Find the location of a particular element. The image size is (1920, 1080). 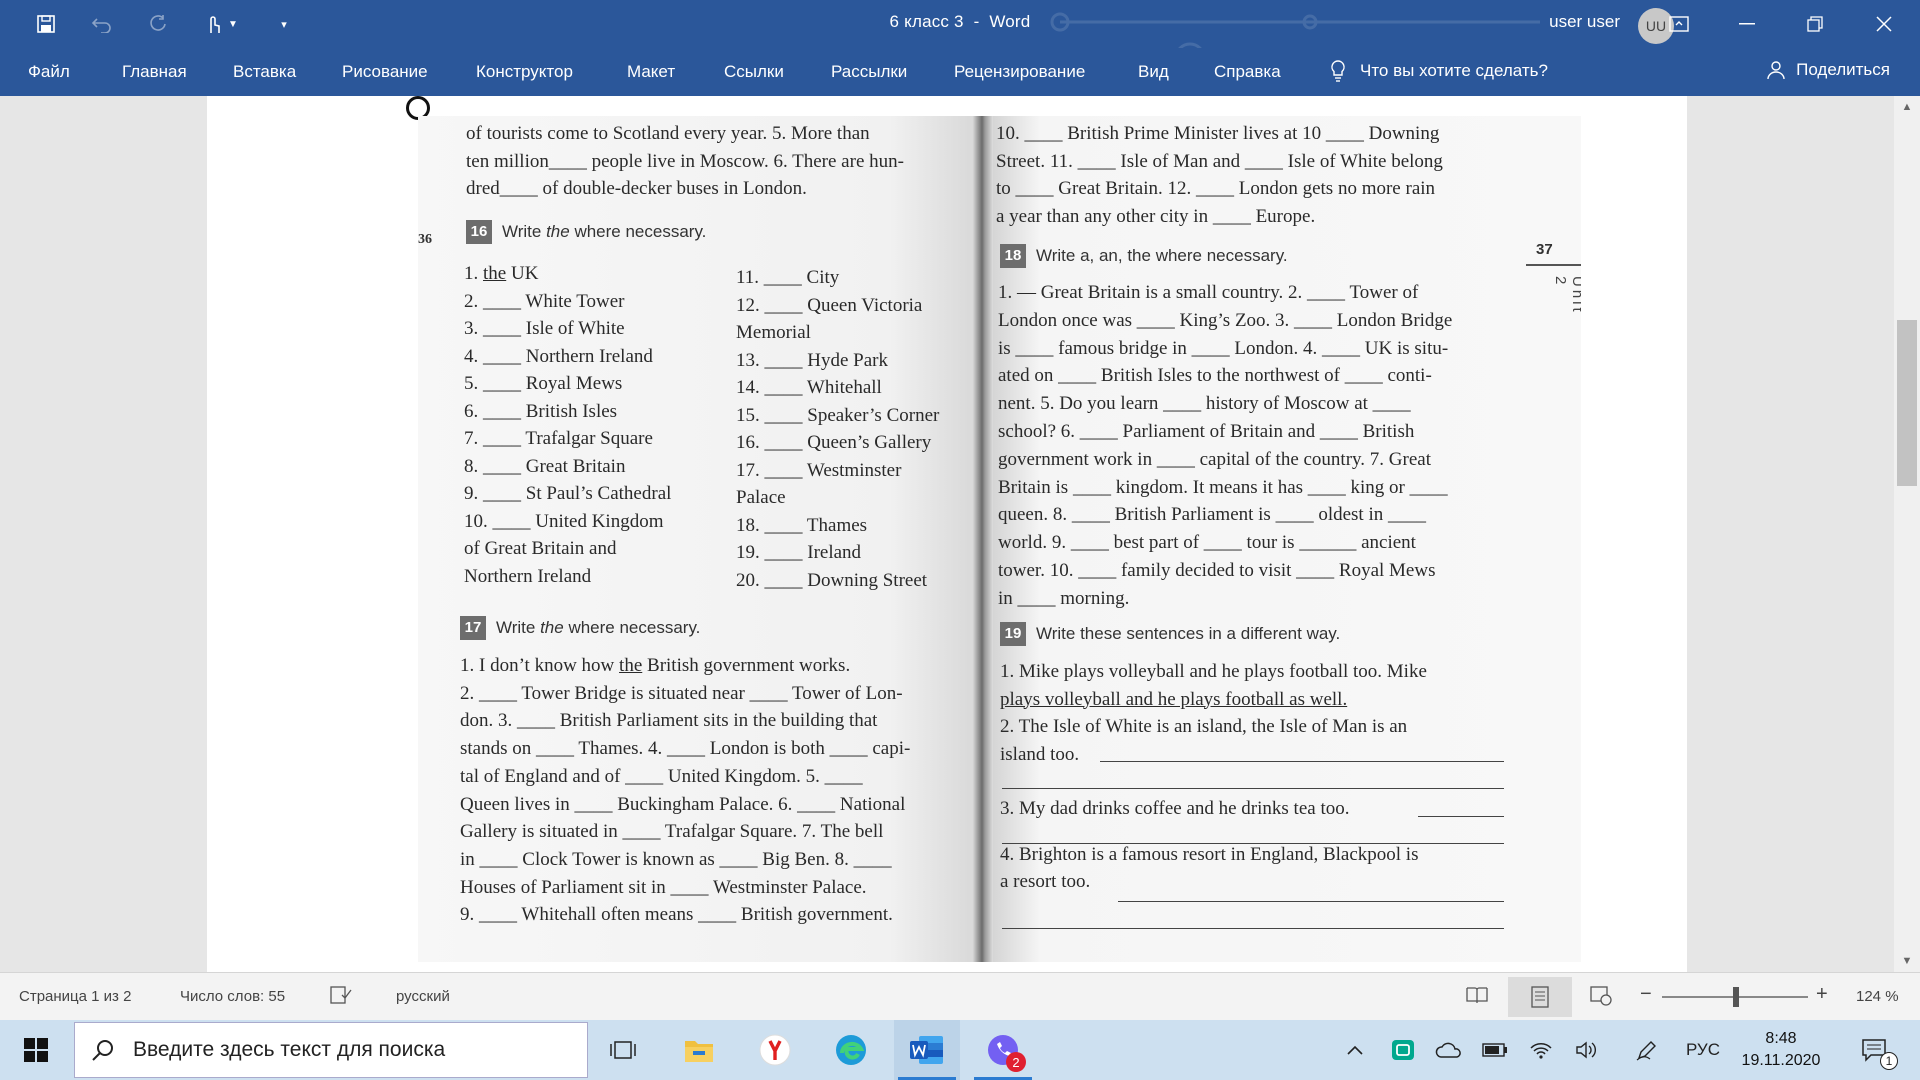

tab-references: Ссылки is located at coordinates (754, 72).